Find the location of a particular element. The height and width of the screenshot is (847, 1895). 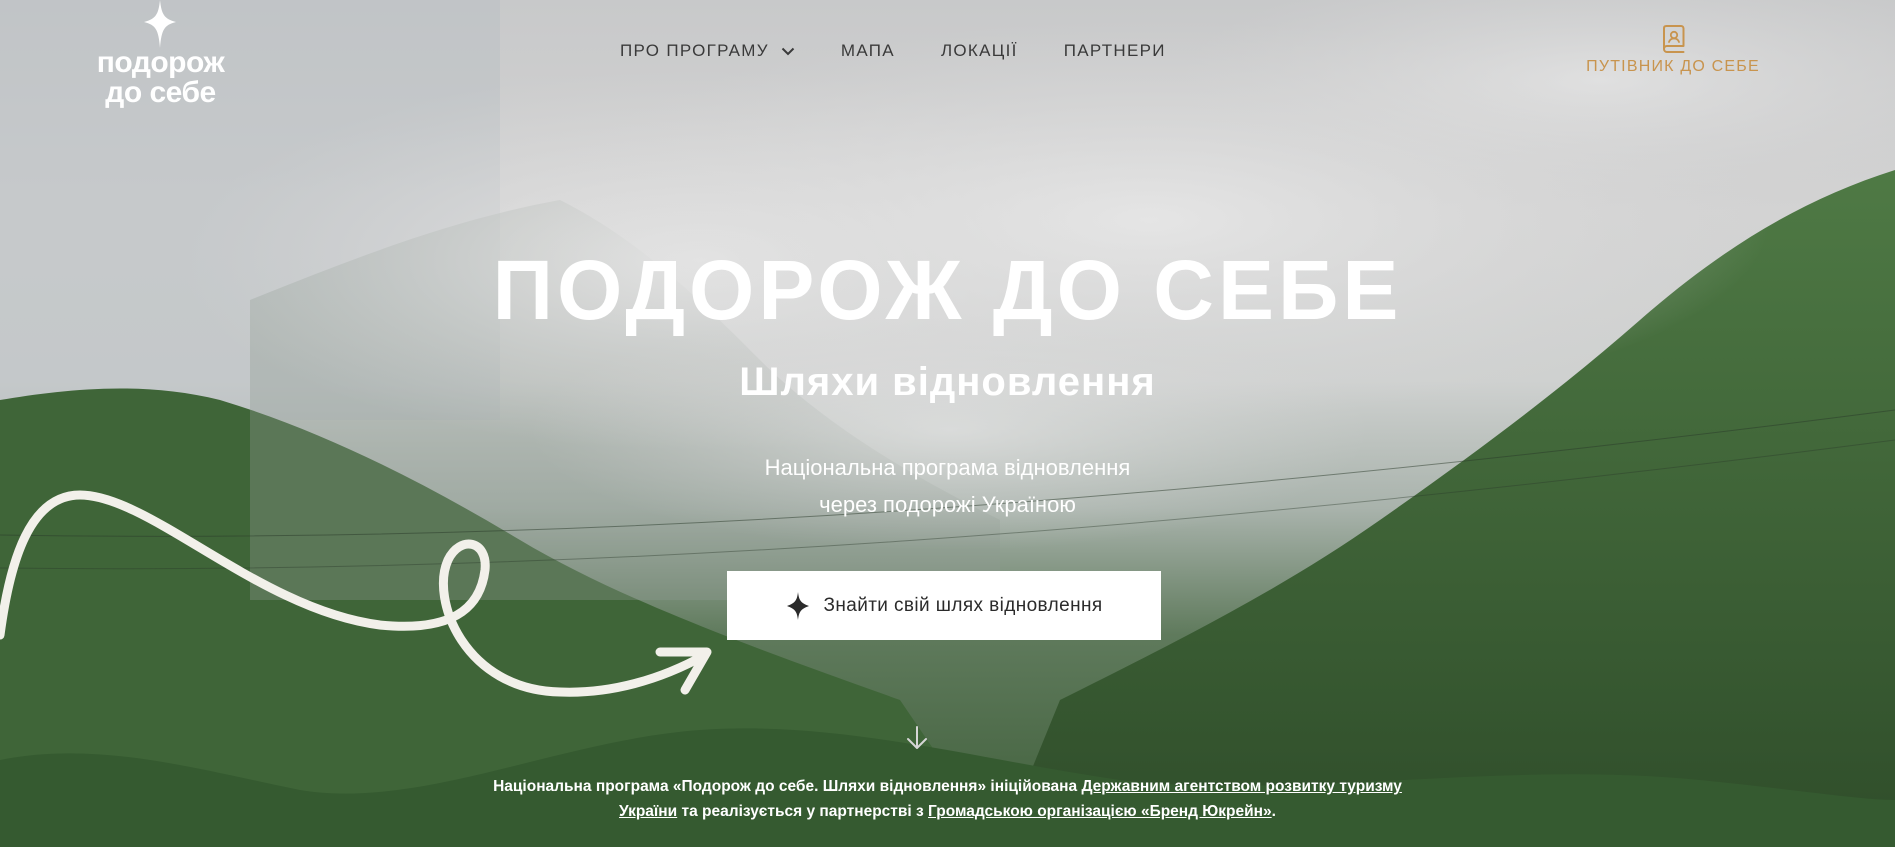

nav-item-label: ПРО ПРОГРАМУ is located at coordinates (694, 50).